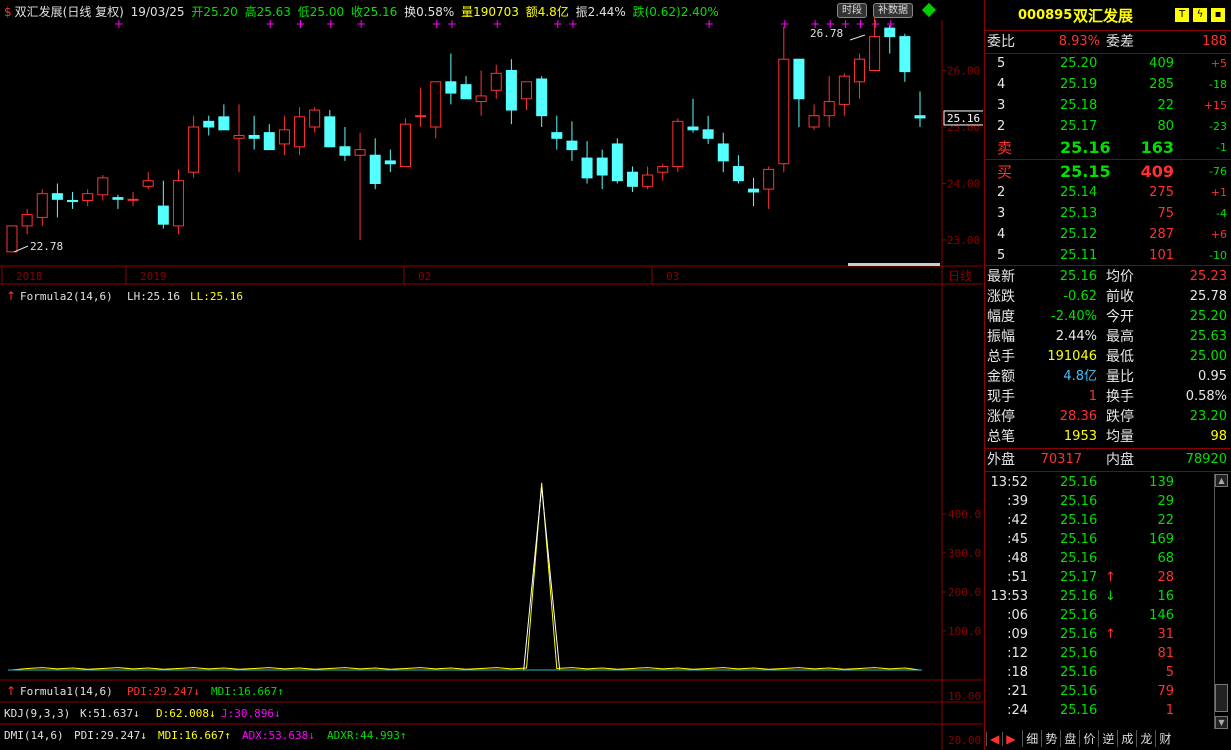 This screenshot has height=750, width=1231. I want to click on sell-row: 2 25.17 80 -23, so click(1107, 127).